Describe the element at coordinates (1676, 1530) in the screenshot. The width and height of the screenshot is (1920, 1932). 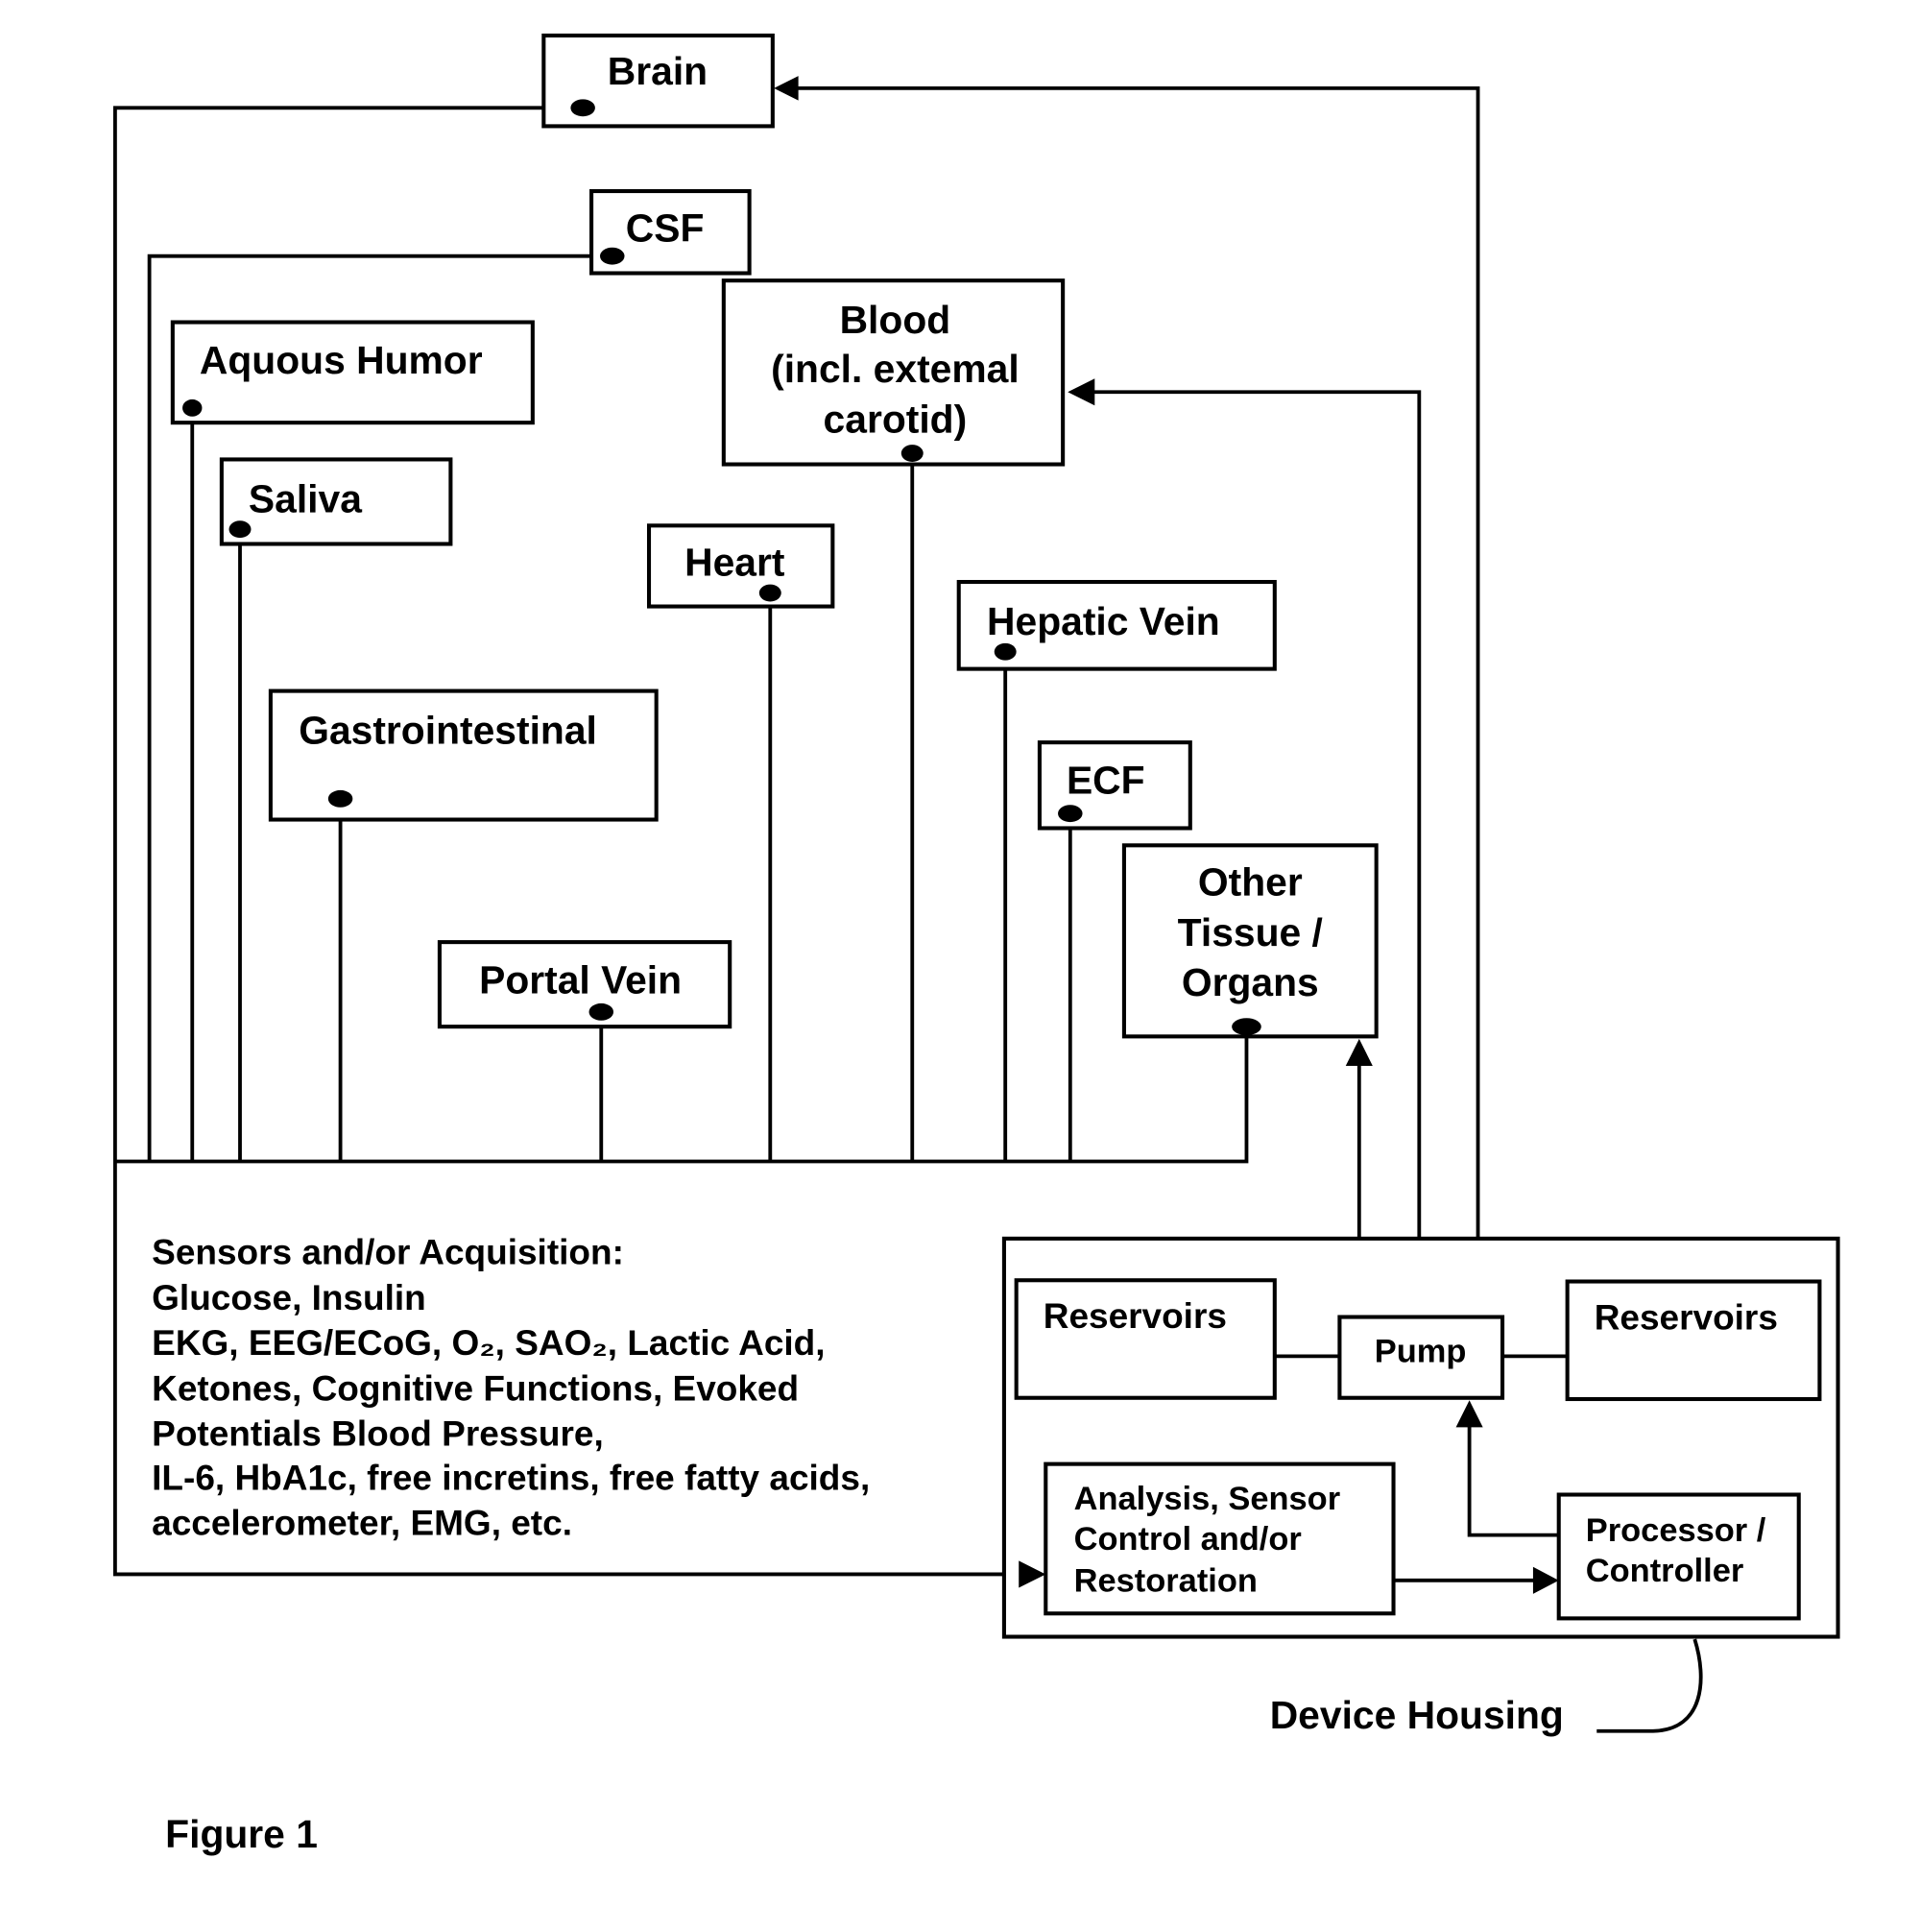
I see `processor-line-1: Processor /` at that location.